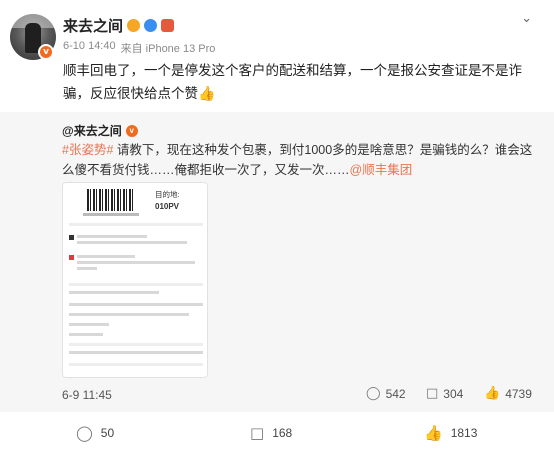  What do you see at coordinates (110, 200) in the screenshot?
I see `barcode-icon` at bounding box center [110, 200].